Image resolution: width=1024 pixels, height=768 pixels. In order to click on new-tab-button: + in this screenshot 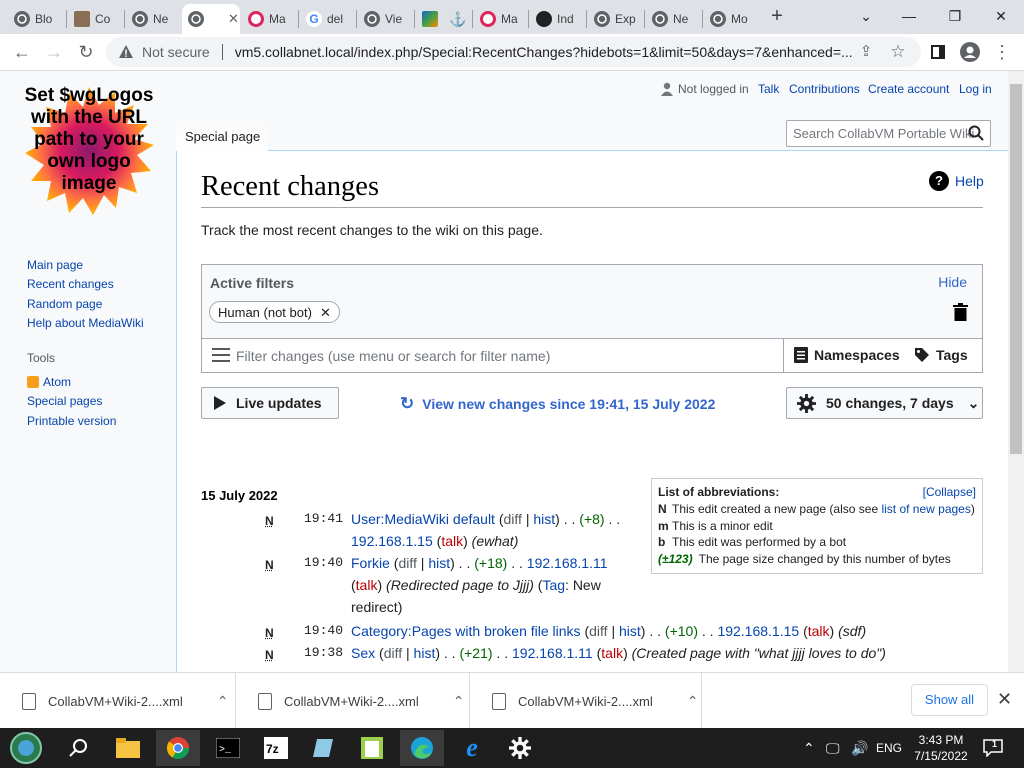, I will do `click(777, 17)`.